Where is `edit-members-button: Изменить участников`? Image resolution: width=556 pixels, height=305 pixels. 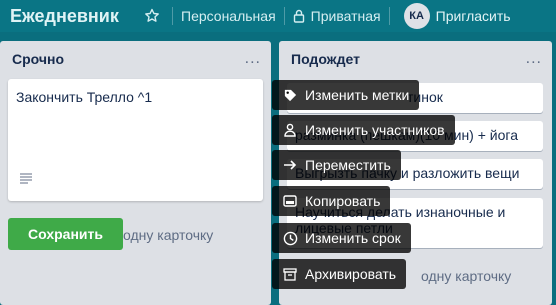 edit-members-button: Изменить участников is located at coordinates (363, 130).